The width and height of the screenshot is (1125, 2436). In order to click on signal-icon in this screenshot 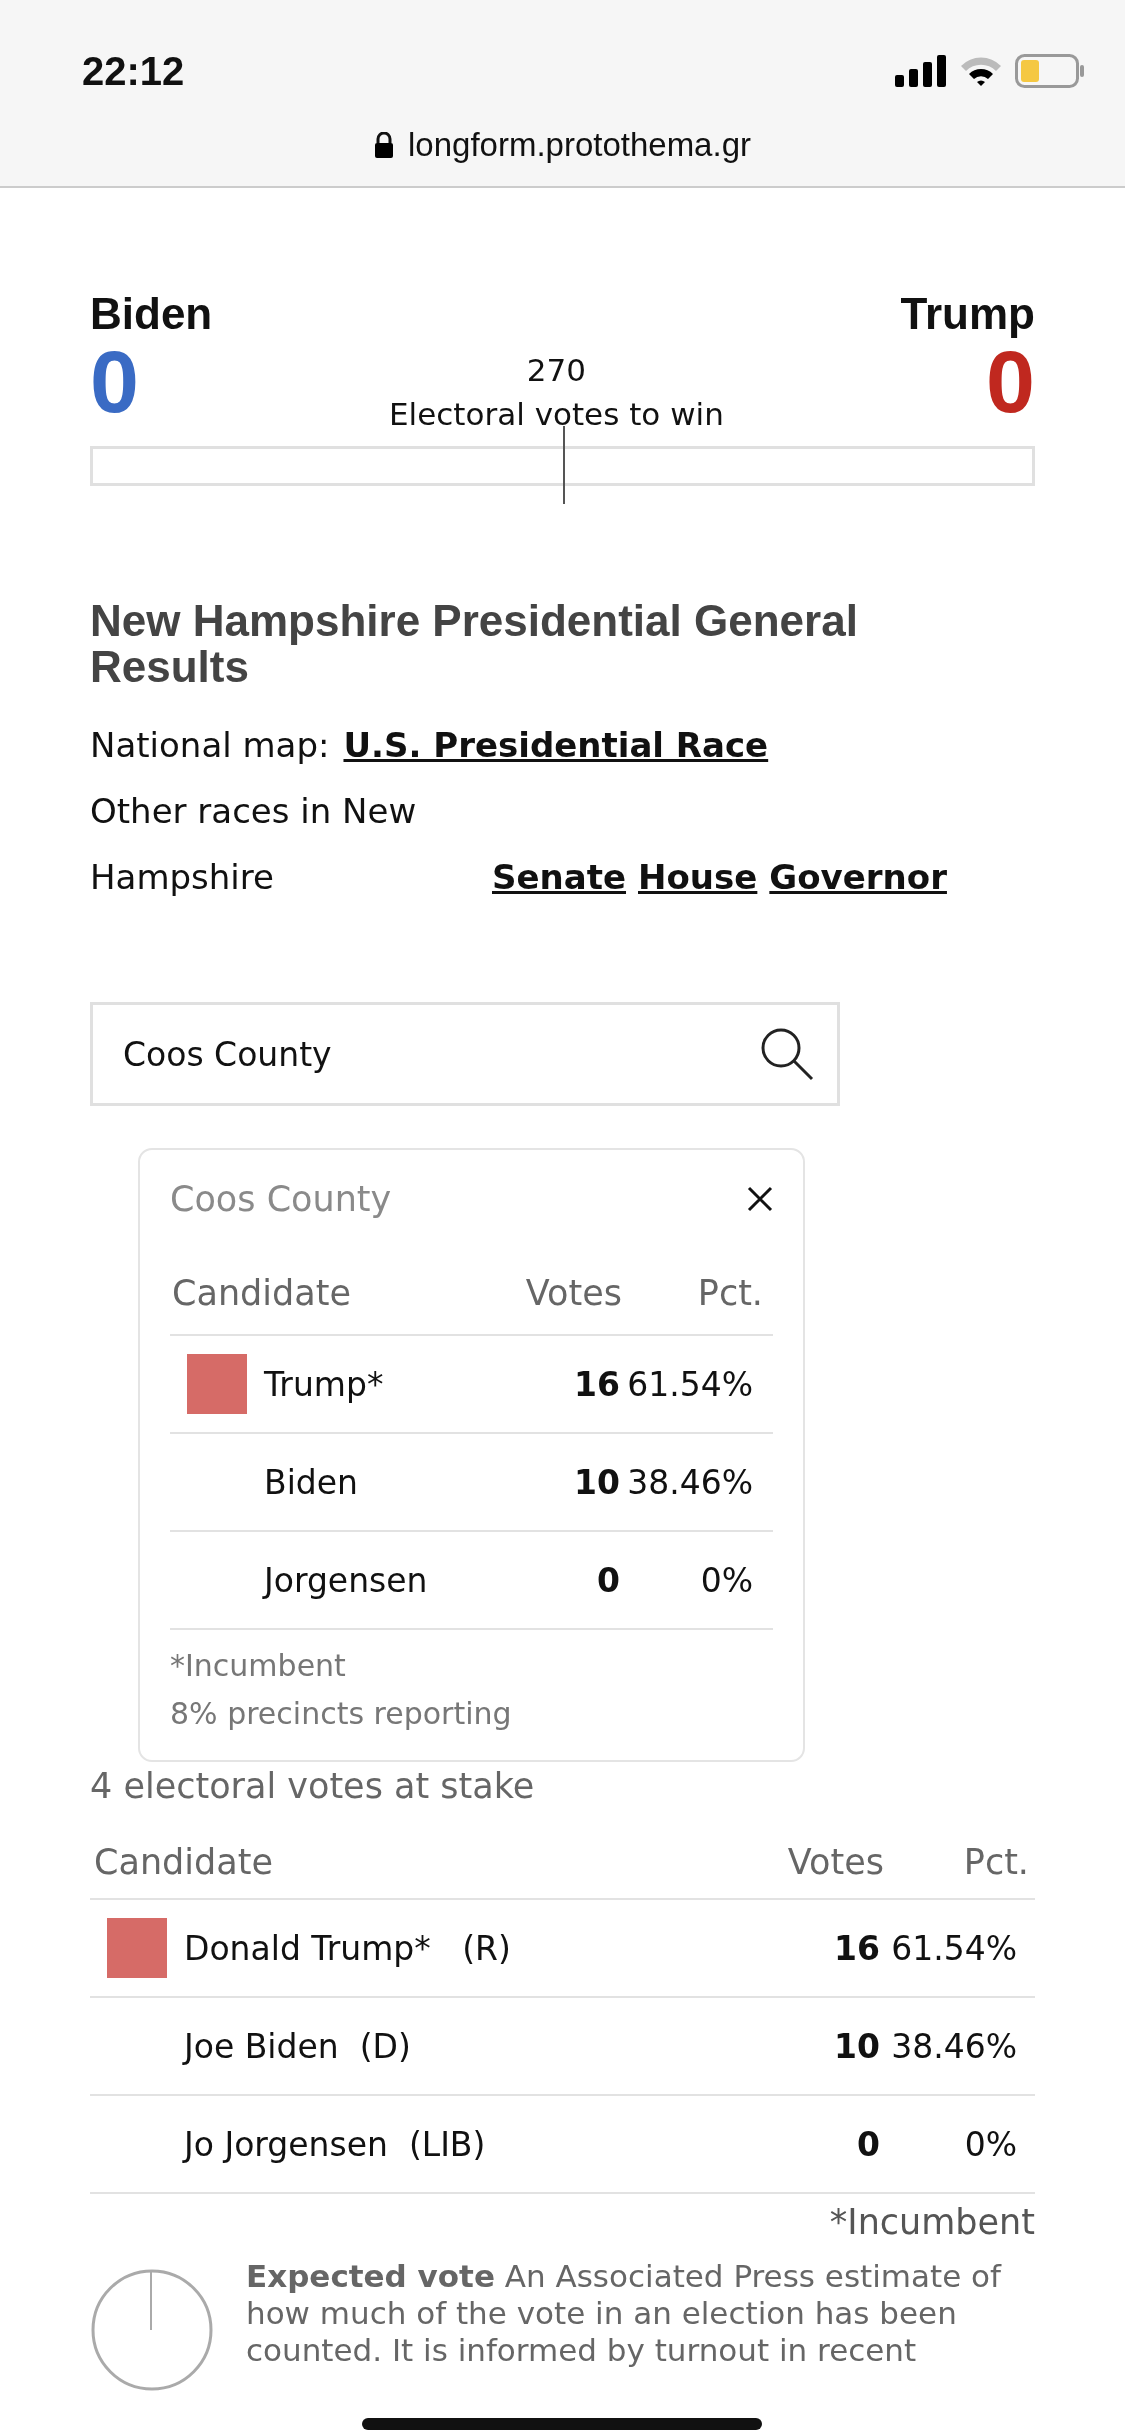, I will do `click(921, 71)`.